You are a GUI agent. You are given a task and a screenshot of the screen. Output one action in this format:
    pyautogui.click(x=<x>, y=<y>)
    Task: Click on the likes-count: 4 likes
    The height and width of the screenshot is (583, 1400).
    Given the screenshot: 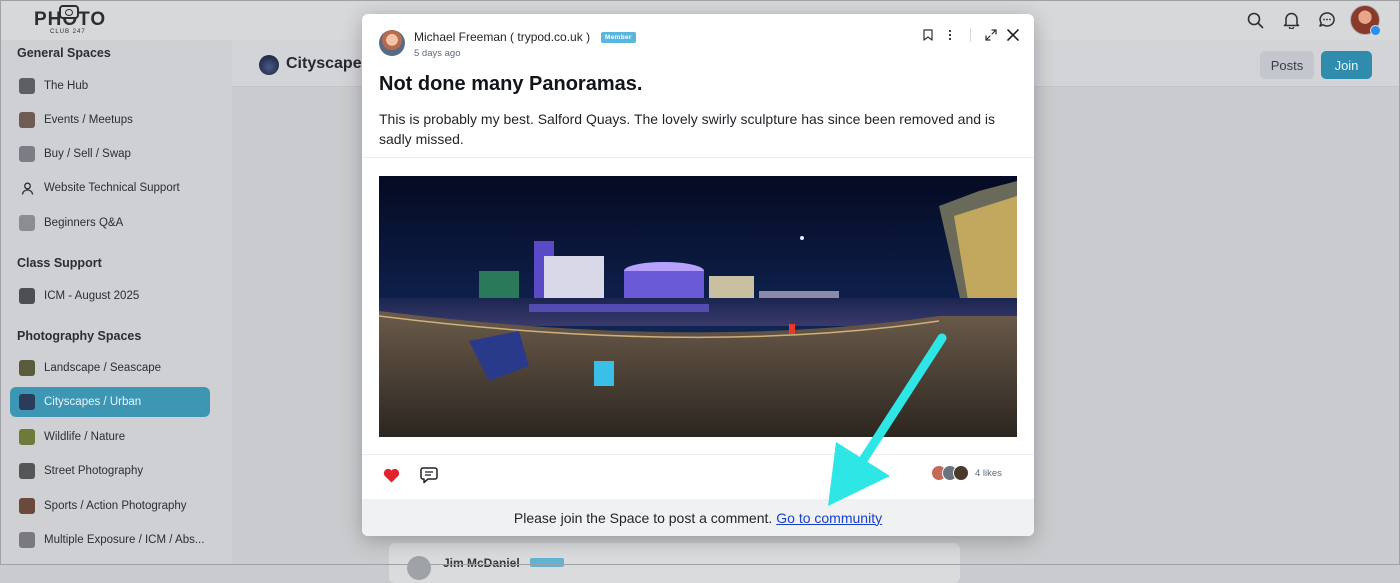 What is the action you would take?
    pyautogui.click(x=988, y=473)
    